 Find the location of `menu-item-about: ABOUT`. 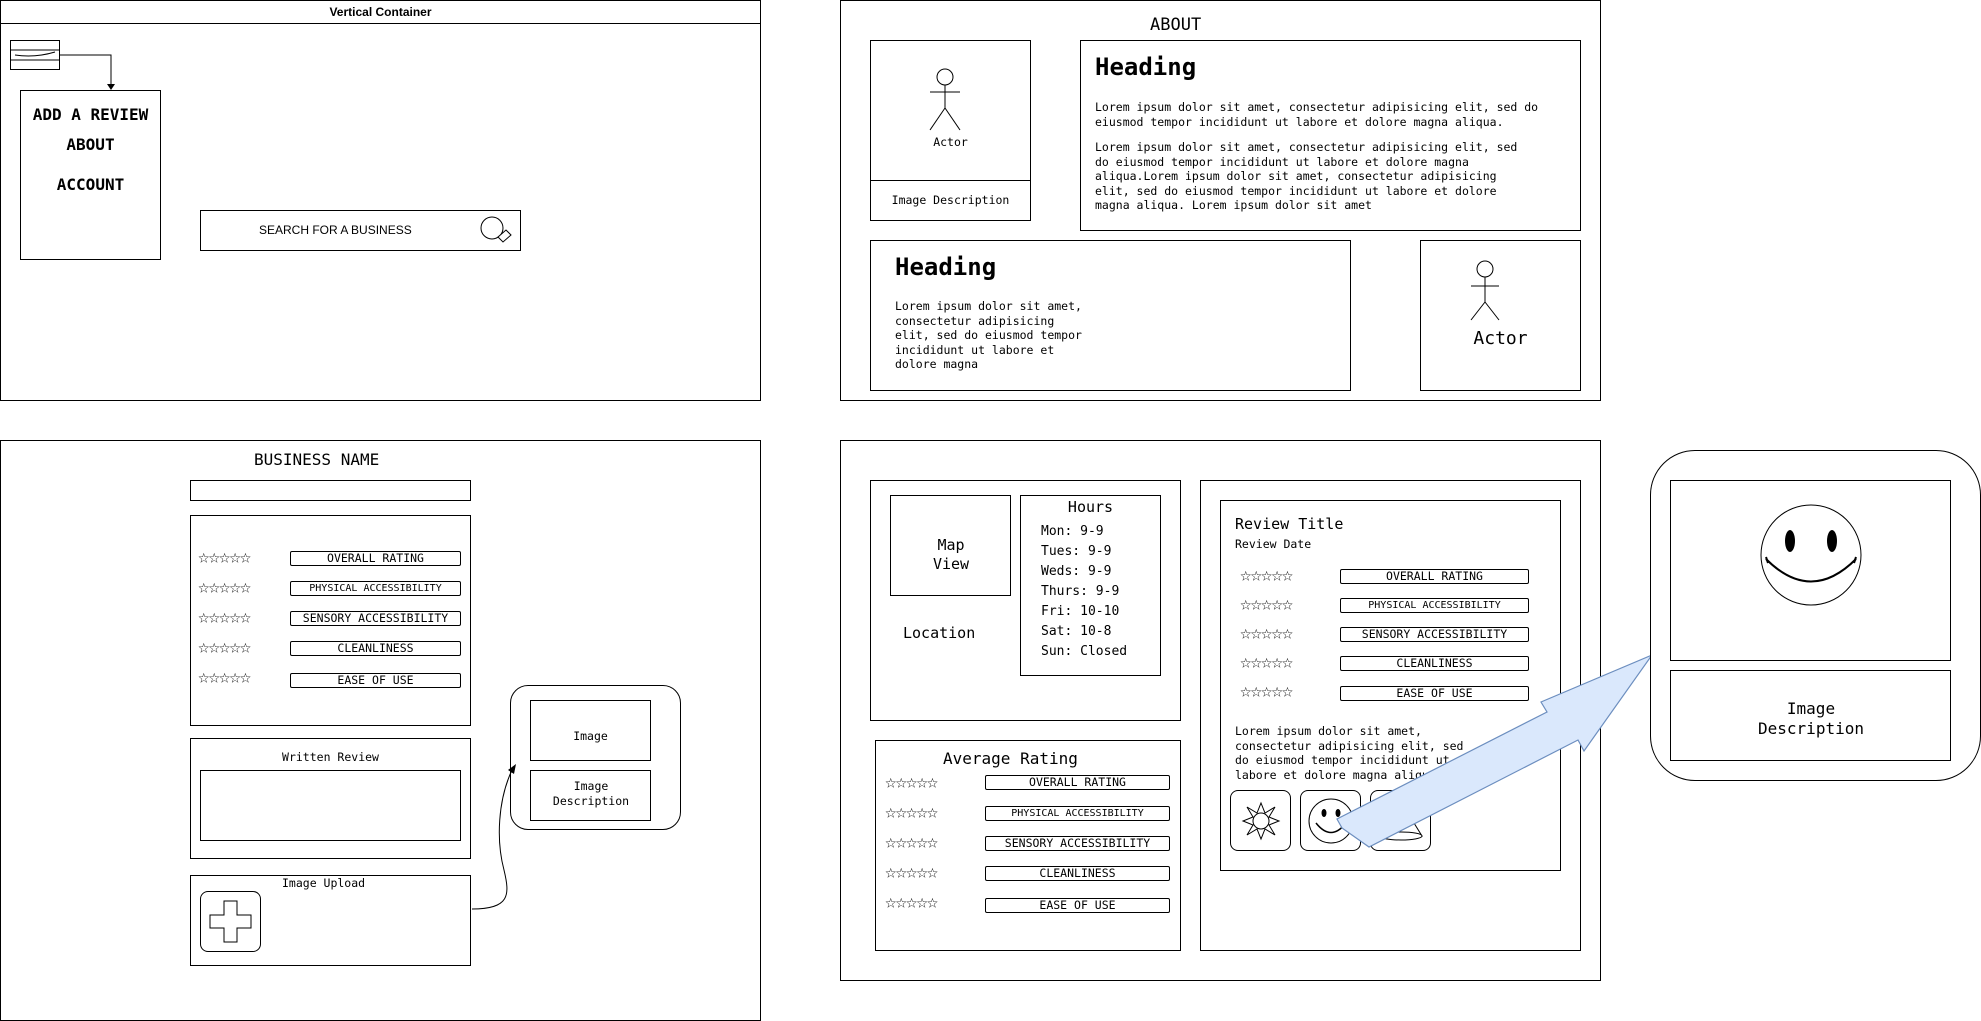

menu-item-about: ABOUT is located at coordinates (90, 144).